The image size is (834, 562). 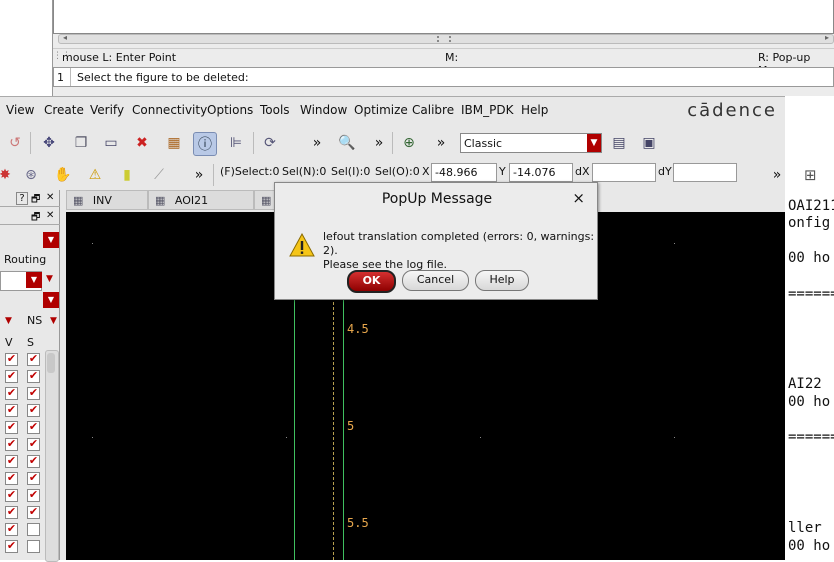 I want to click on menu-calibre: Calibre, so click(x=433, y=110).